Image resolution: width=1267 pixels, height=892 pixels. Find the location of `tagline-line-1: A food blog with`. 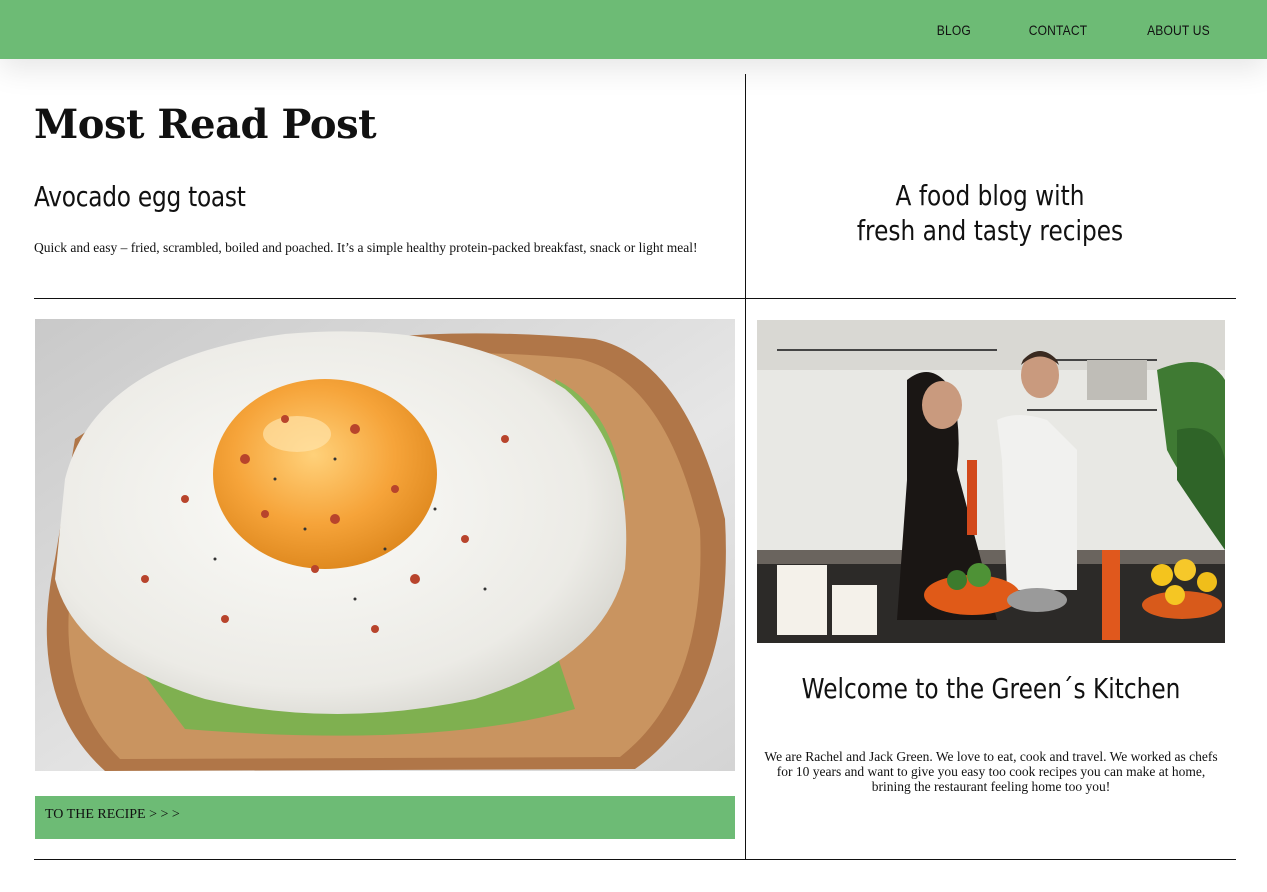

tagline-line-1: A food blog with is located at coordinates (990, 195).